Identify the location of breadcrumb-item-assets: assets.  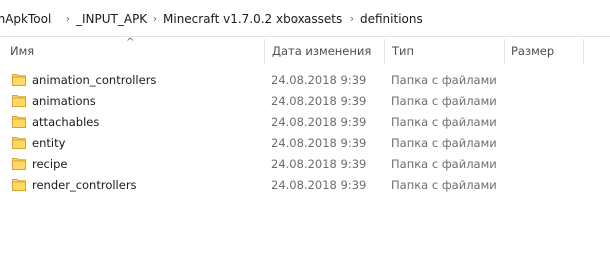
(323, 19).